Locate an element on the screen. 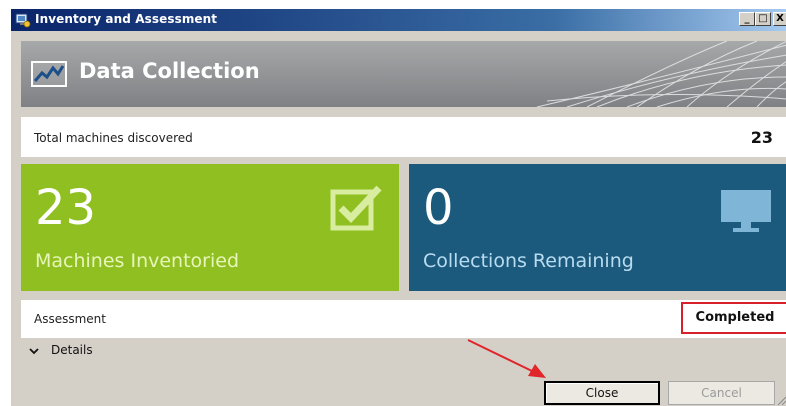  maximize-button: □ is located at coordinates (763, 19).